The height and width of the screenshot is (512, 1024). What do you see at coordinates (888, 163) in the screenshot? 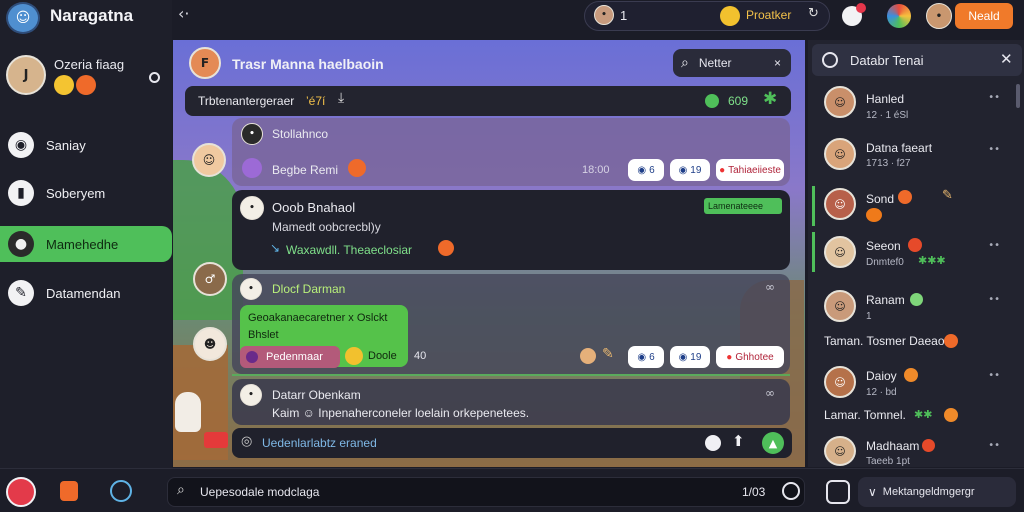
I see `member-sub: 1713 ∙ f27` at bounding box center [888, 163].